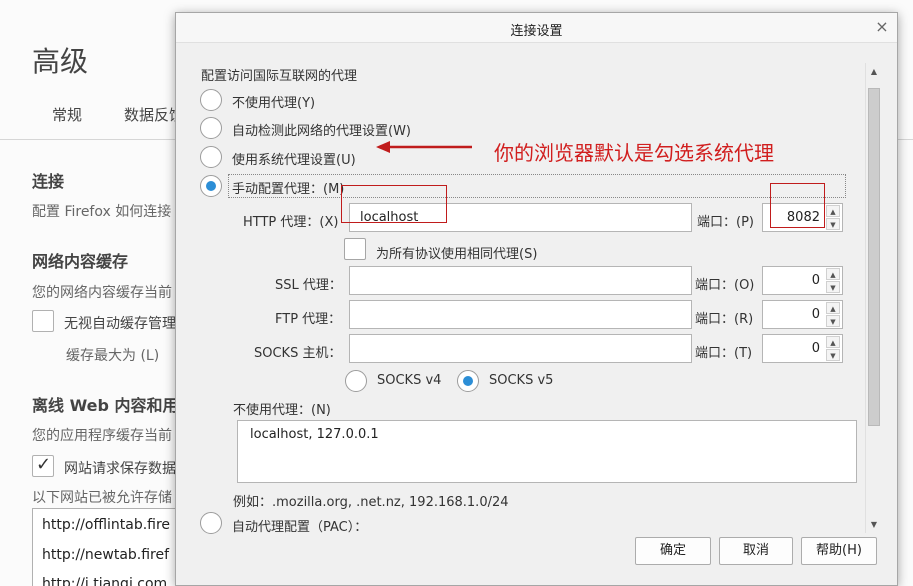 Image resolution: width=913 pixels, height=586 pixels. Describe the element at coordinates (298, 353) in the screenshot. I see `socks-host-label: SOCKS 主机：` at that location.